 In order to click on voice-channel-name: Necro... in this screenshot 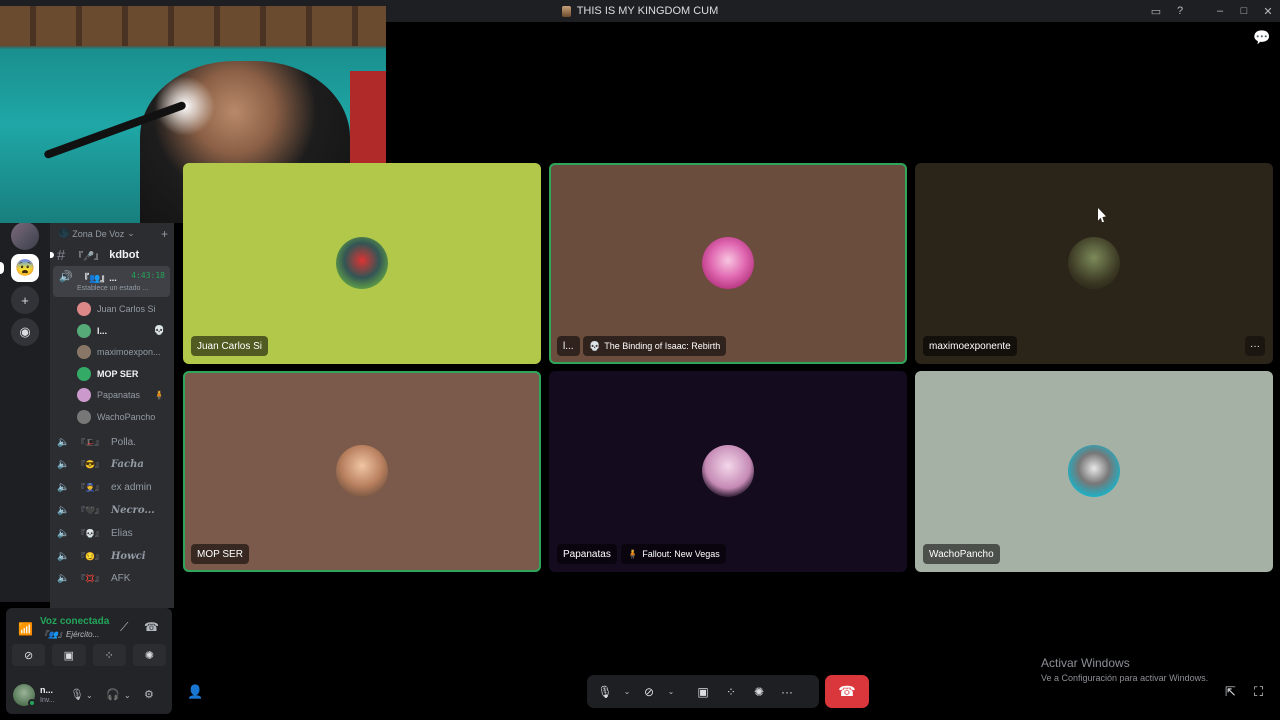, I will do `click(132, 510)`.